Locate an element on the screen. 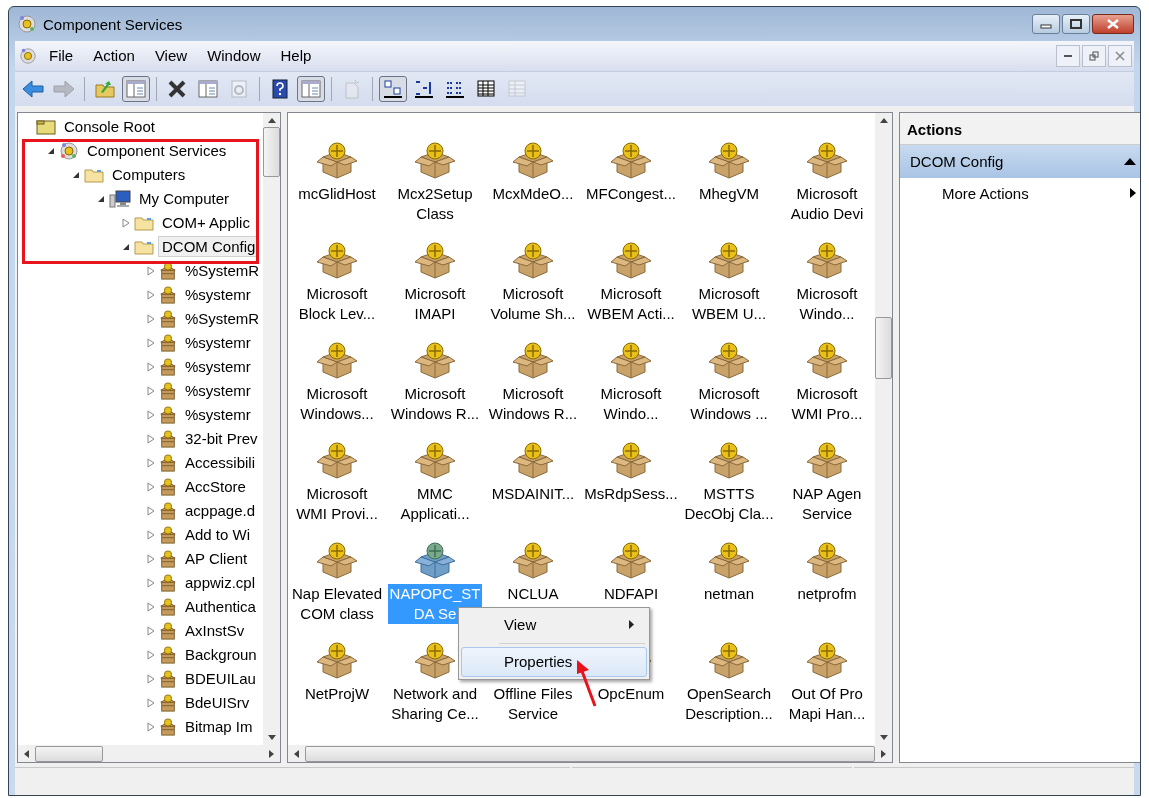  maximize-button is located at coordinates (1076, 24).